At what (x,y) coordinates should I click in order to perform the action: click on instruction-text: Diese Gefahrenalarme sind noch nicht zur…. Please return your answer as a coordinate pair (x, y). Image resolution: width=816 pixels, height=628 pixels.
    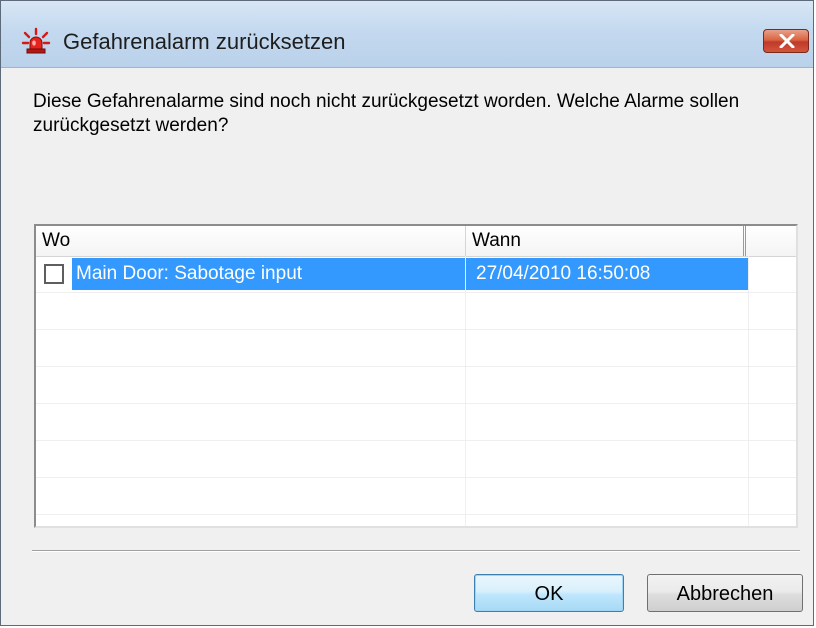
    Looking at the image, I should click on (386, 113).